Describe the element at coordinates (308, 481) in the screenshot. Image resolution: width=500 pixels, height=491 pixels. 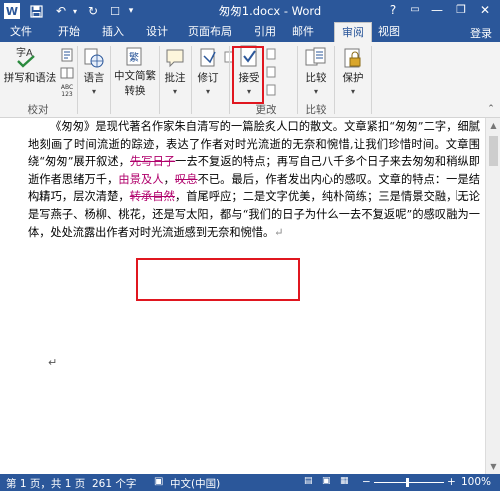
I see `read-mode-icon: ▤` at that location.